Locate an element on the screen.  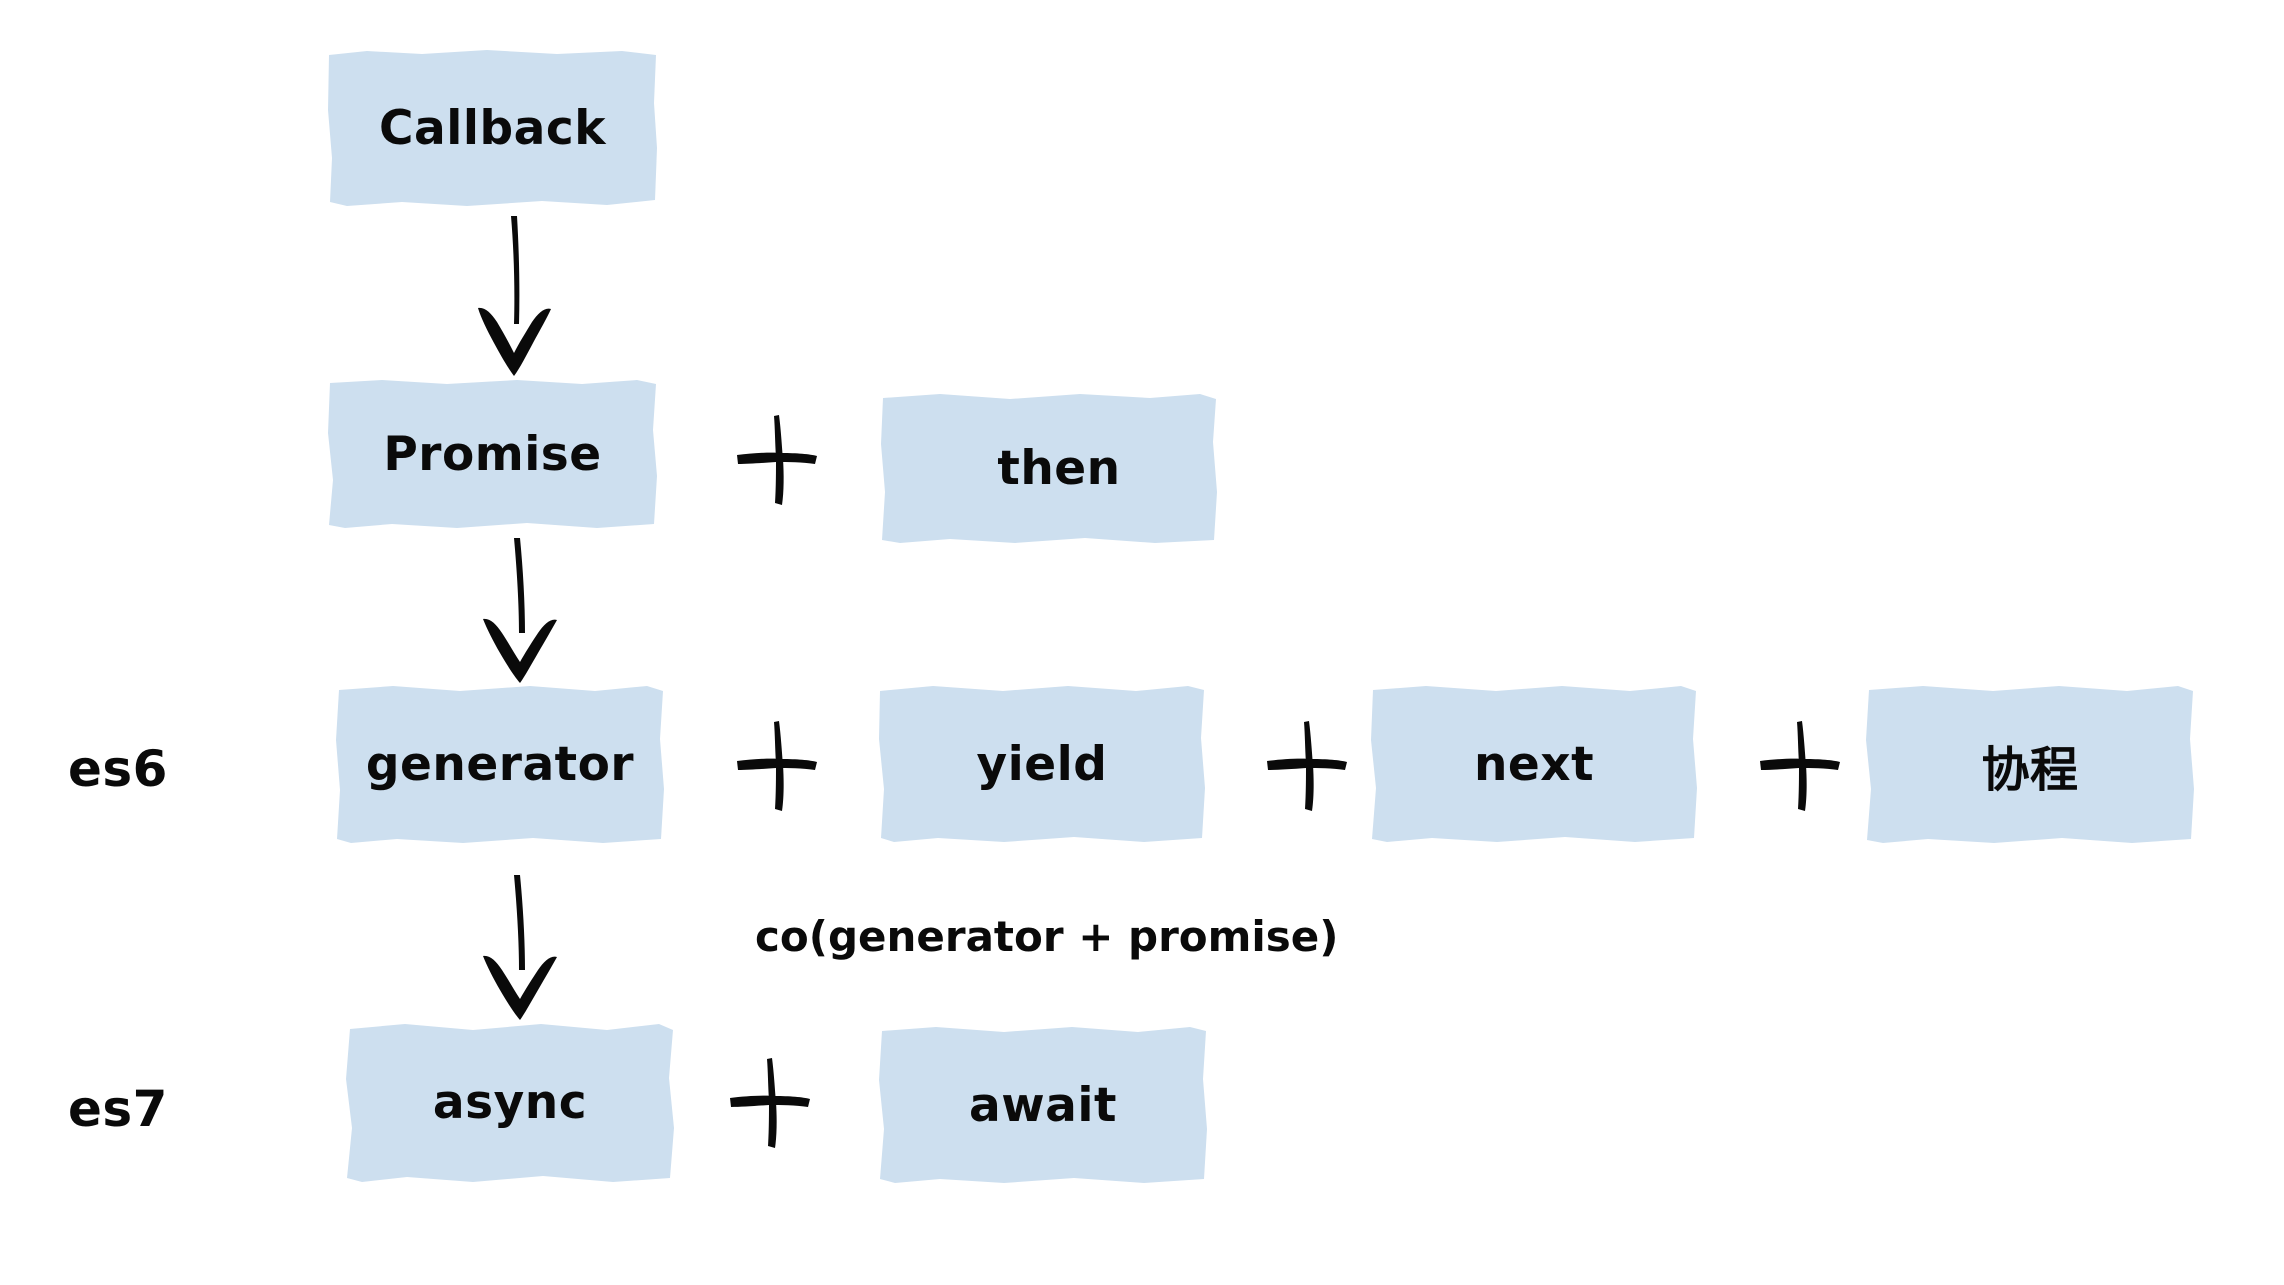
operator-plus-generator-yield is located at coordinates (776, 766).